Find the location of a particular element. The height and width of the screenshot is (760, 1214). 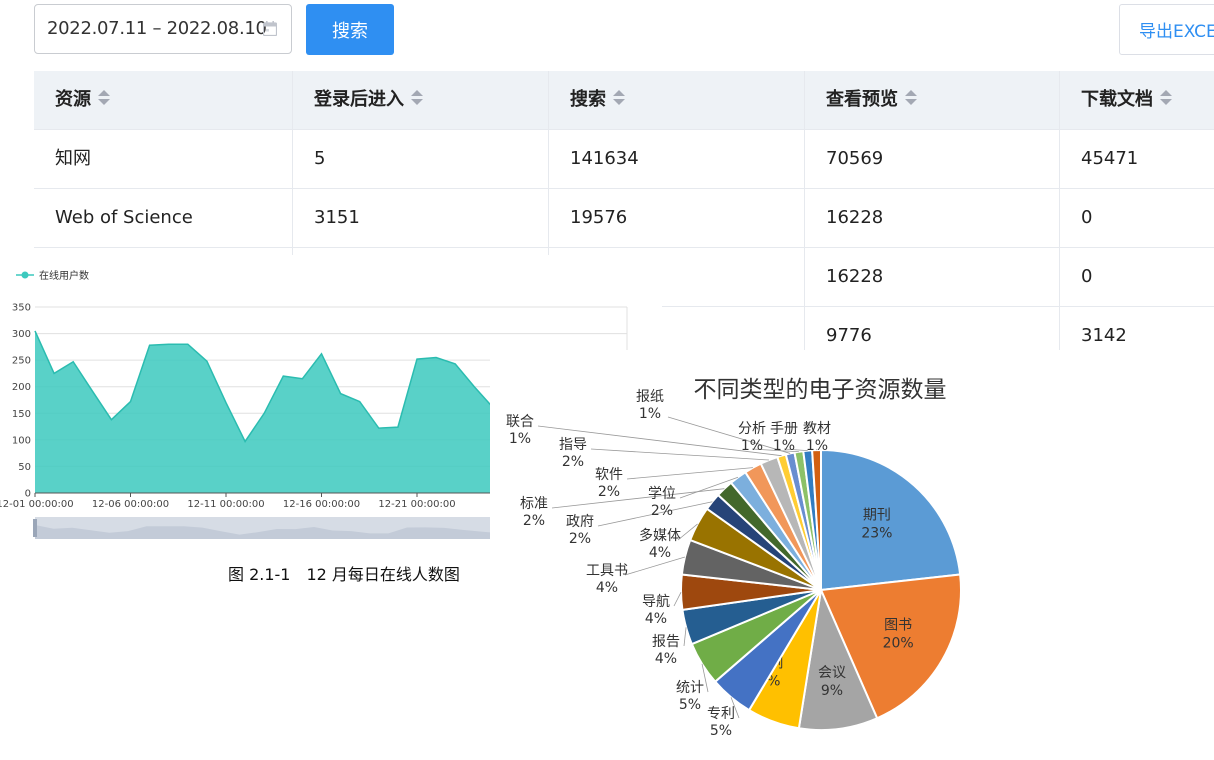

pie-slice-label: 联合 is located at coordinates (520, 422).